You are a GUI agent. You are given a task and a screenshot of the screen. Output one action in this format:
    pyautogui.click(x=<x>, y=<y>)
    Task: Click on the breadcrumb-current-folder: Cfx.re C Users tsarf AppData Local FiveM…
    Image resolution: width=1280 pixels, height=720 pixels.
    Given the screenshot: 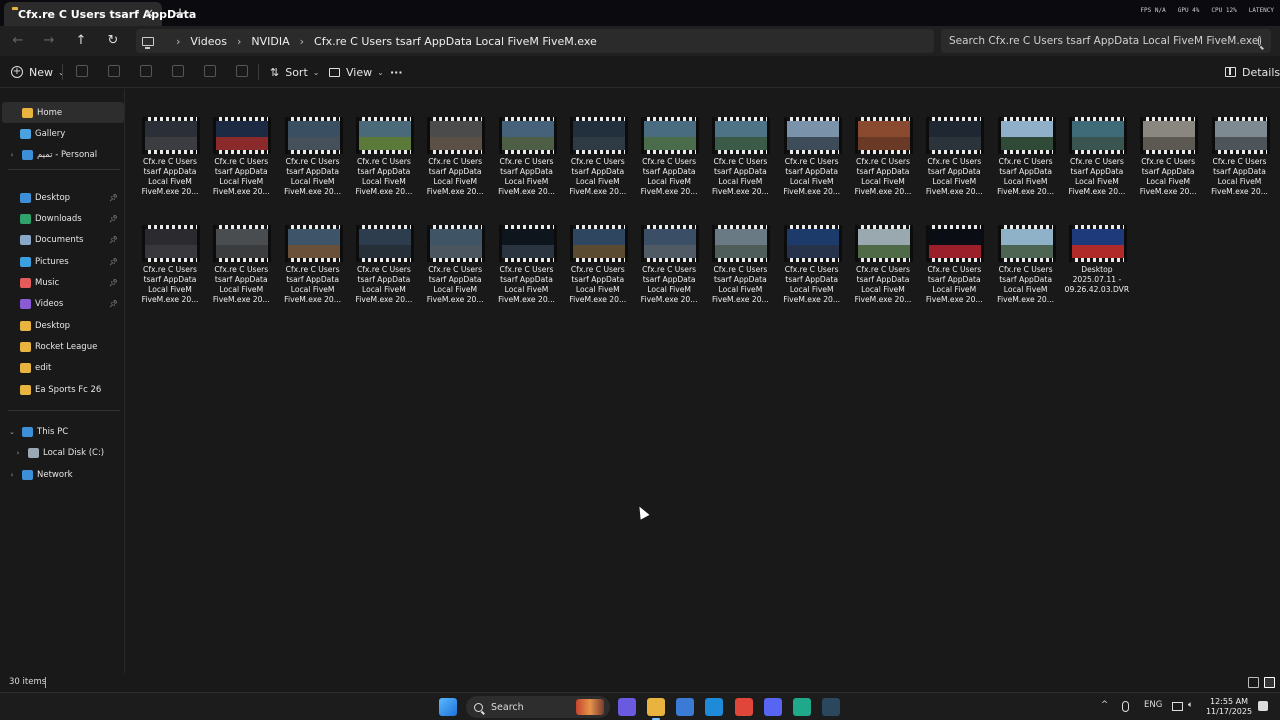 What is the action you would take?
    pyautogui.click(x=455, y=41)
    